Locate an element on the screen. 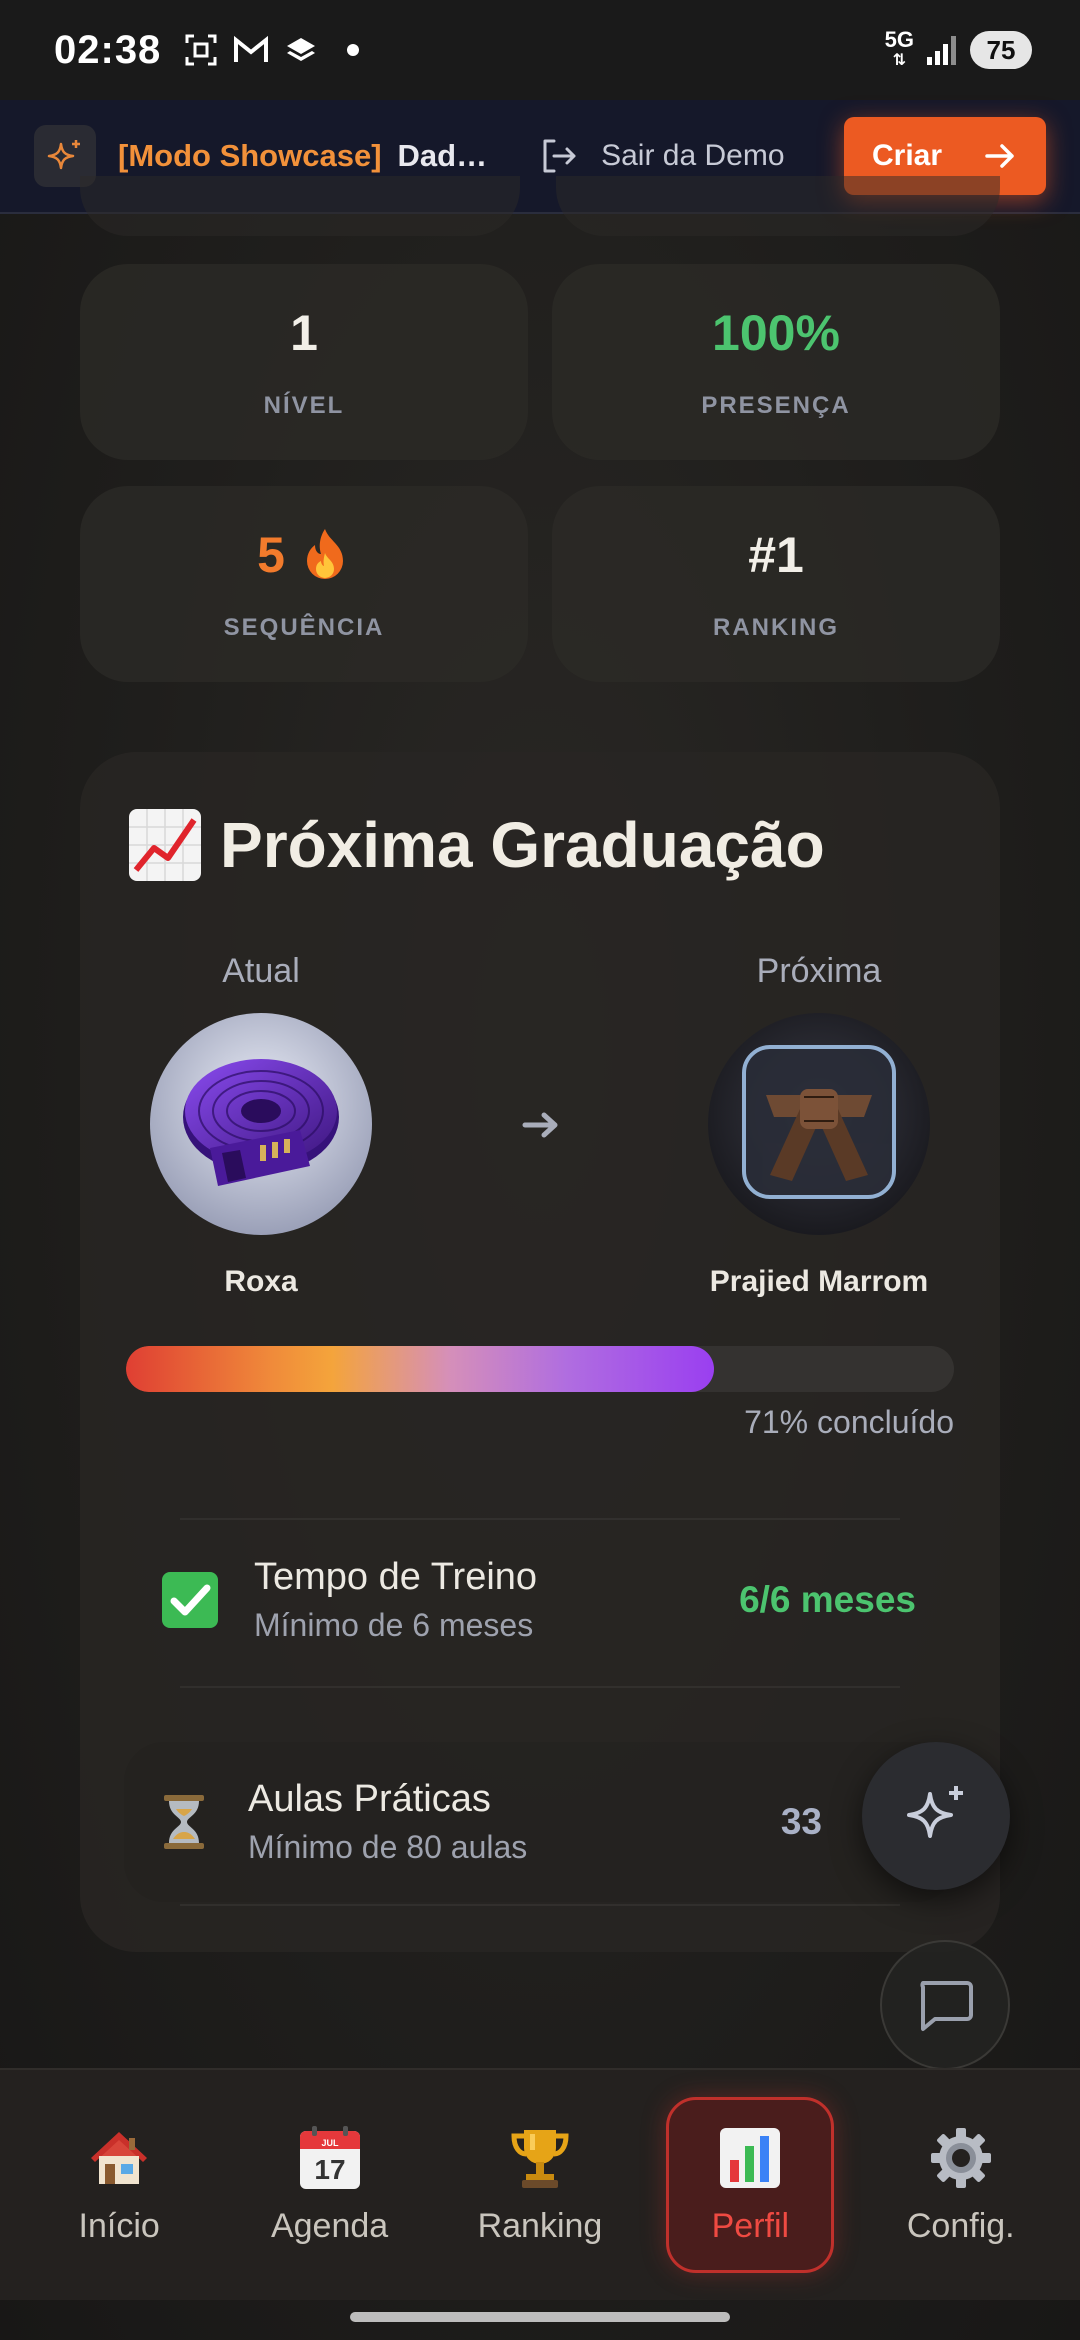  nav-item-home: Início is located at coordinates (119, 2185).